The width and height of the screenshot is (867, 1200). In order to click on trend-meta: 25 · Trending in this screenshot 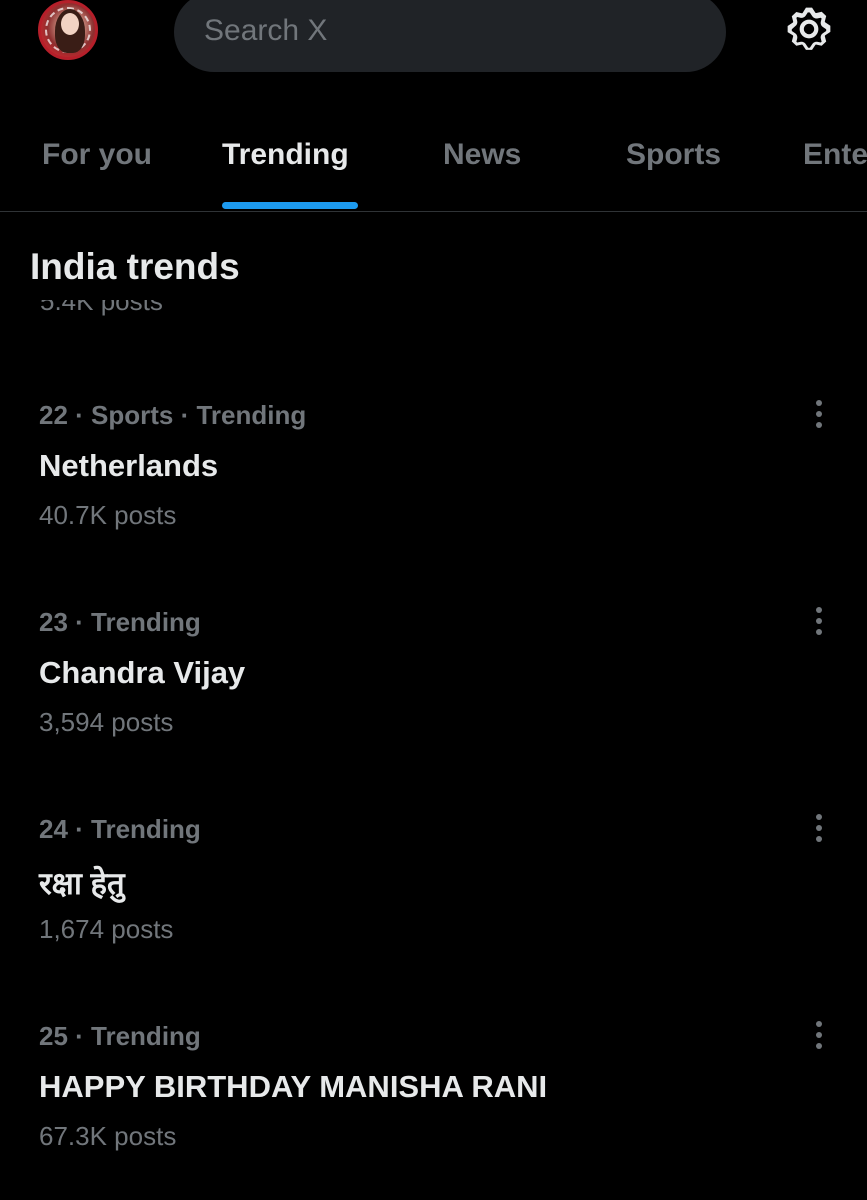, I will do `click(120, 1036)`.